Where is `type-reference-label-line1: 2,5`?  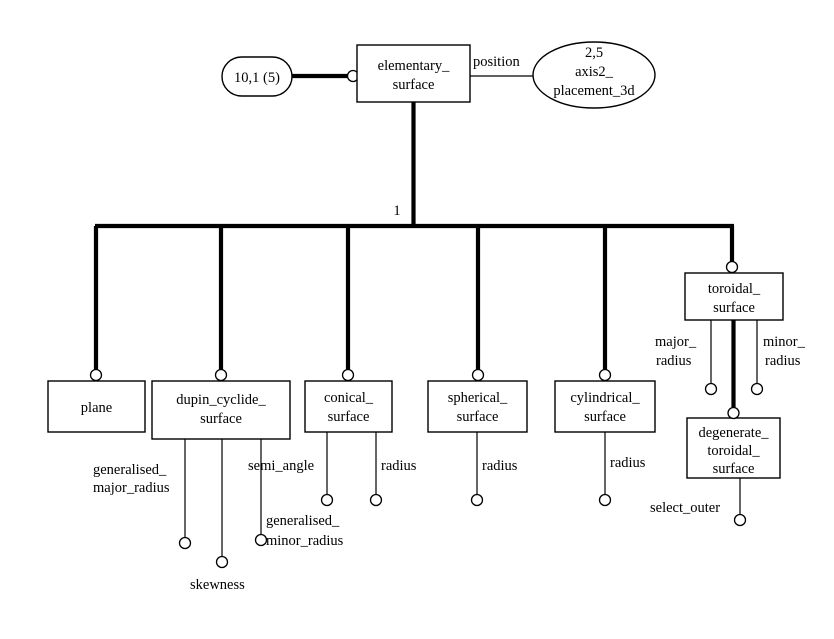
type-reference-label-line1: 2,5 is located at coordinates (594, 53).